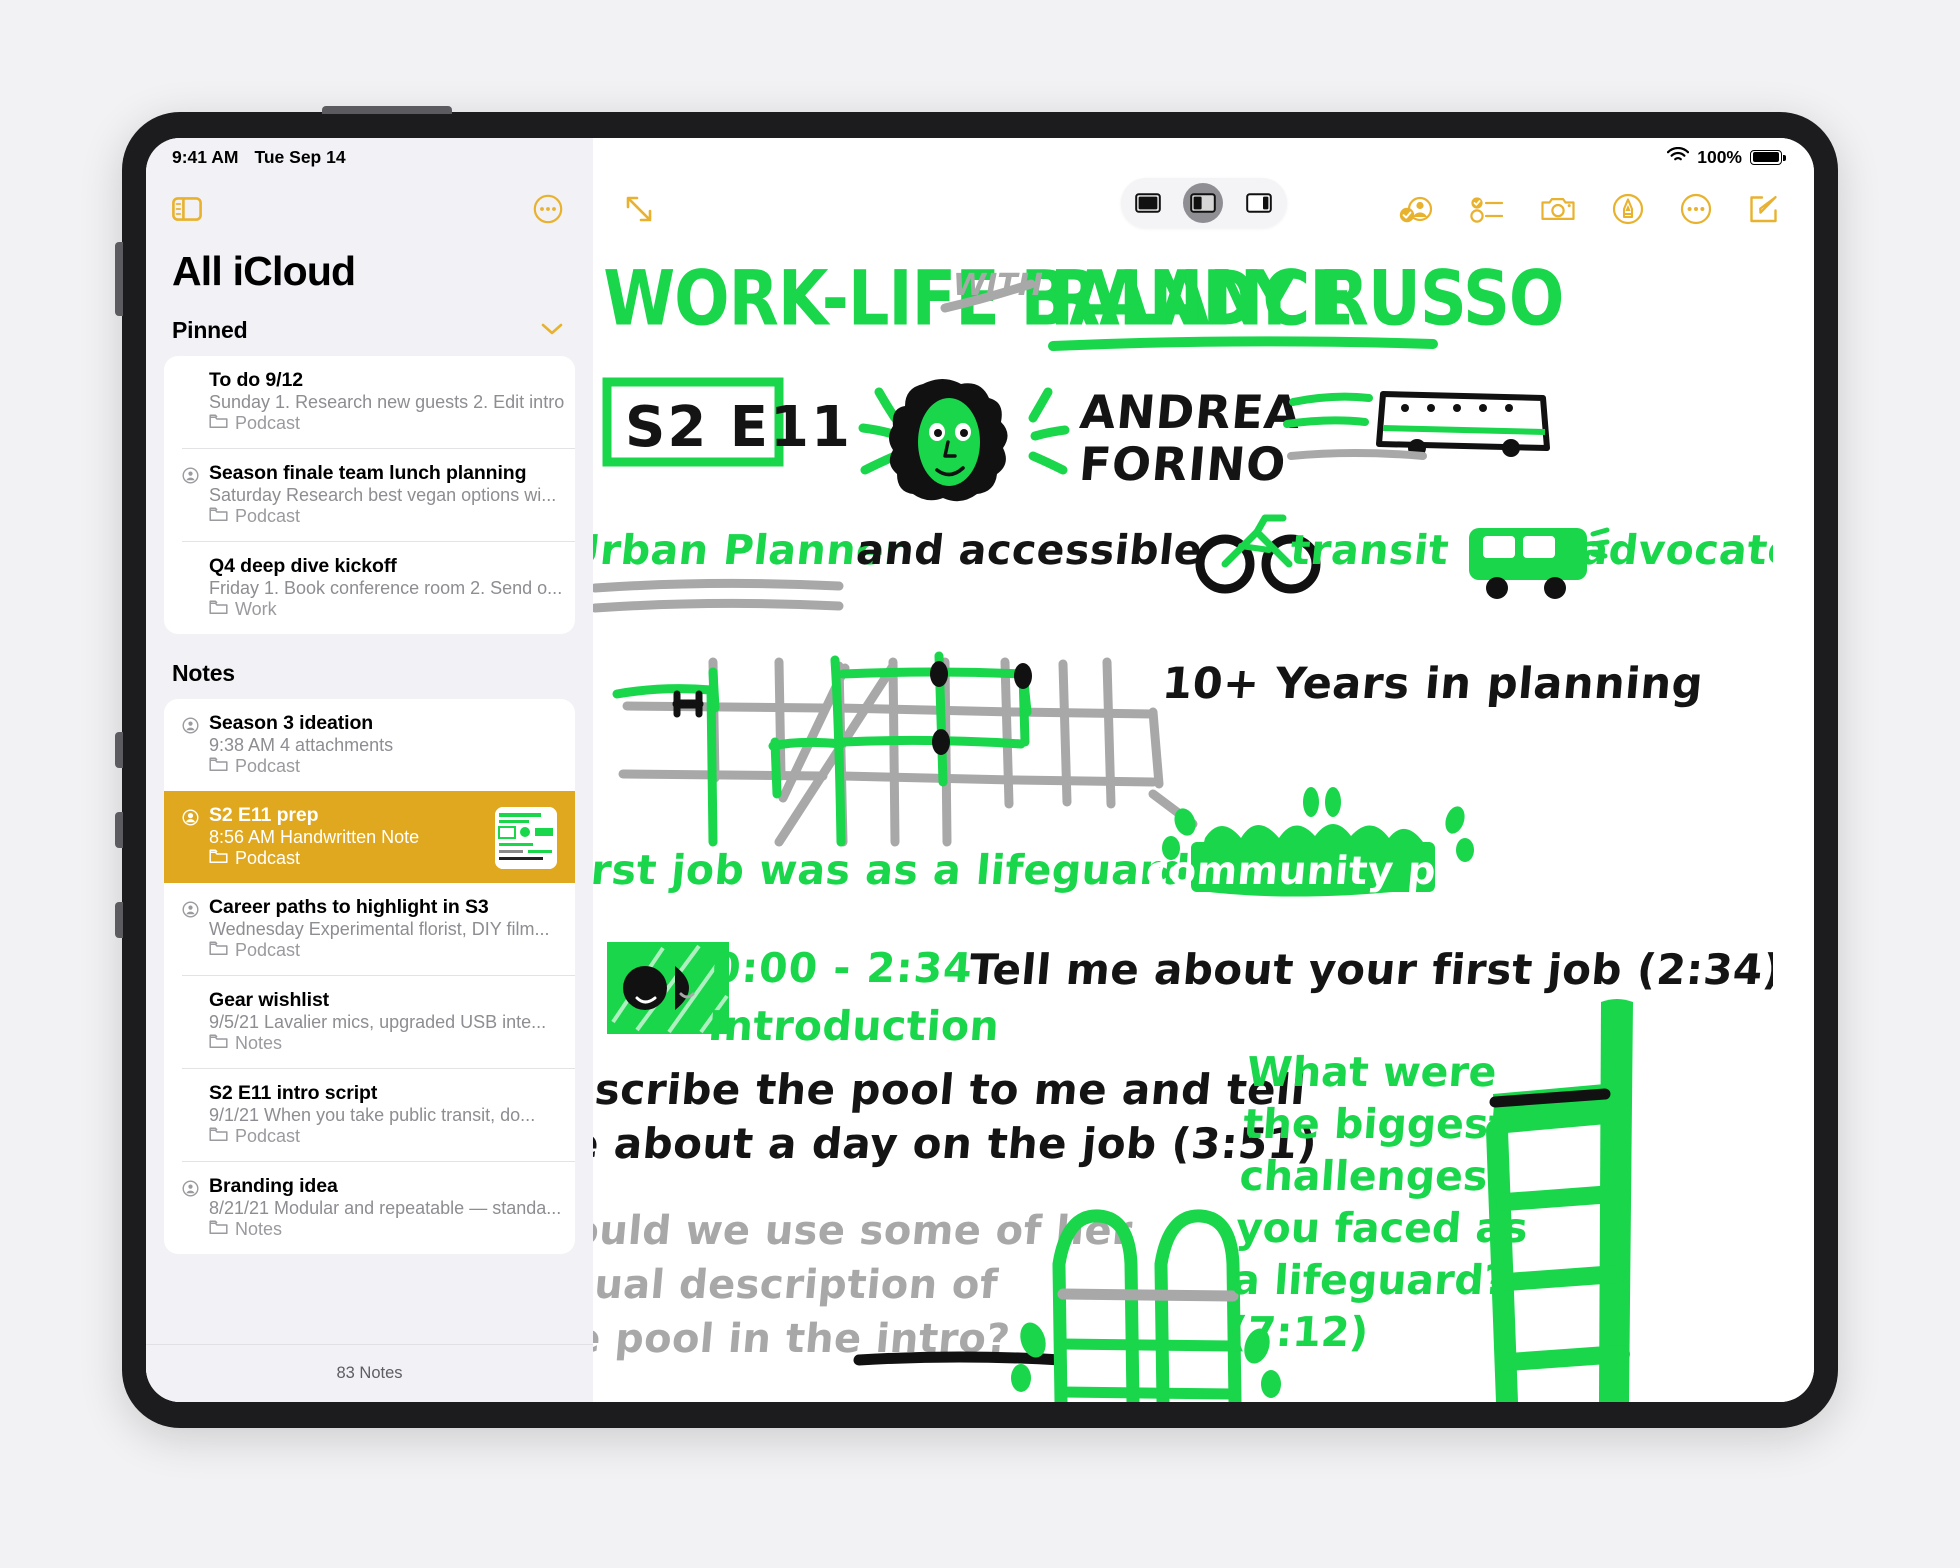  What do you see at coordinates (291, 723) in the screenshot?
I see `note-title: Season 3 ideation` at bounding box center [291, 723].